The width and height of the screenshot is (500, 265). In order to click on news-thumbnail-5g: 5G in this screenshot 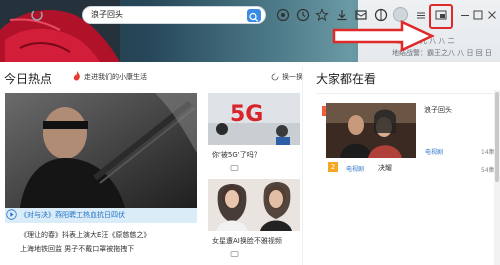, I will do `click(254, 119)`.